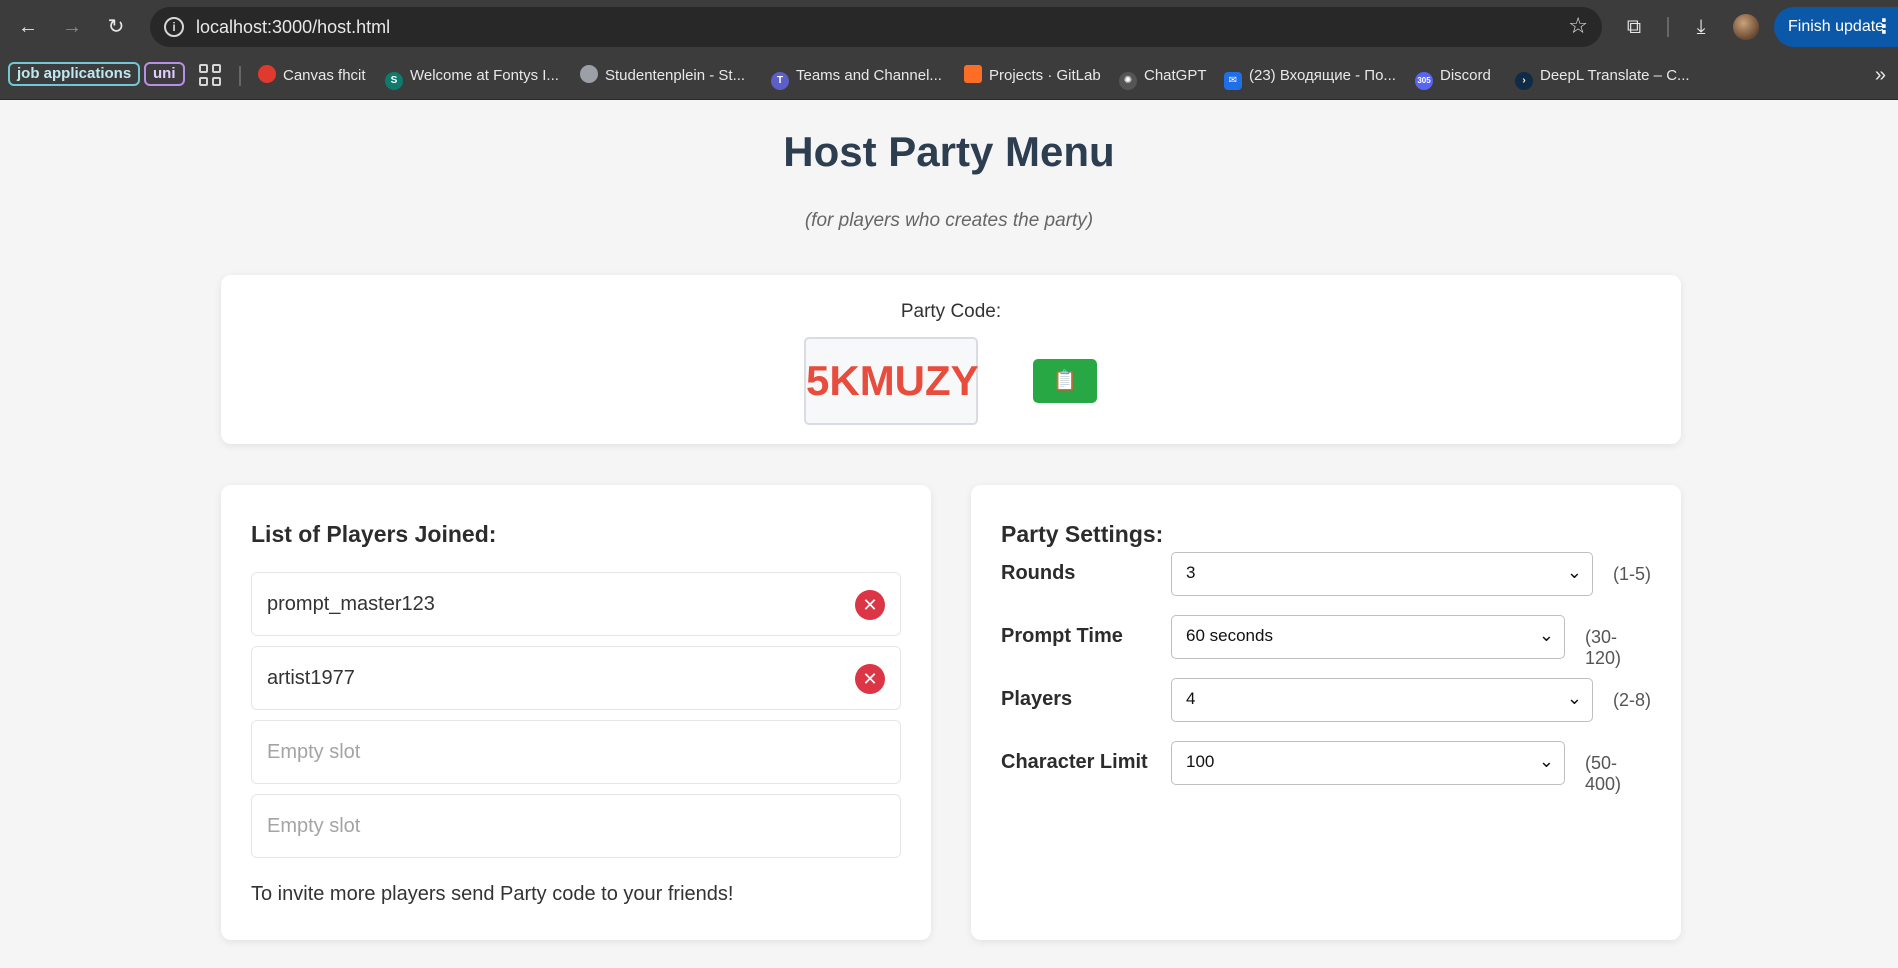  I want to click on setting-label: Character Limit, so click(1074, 762).